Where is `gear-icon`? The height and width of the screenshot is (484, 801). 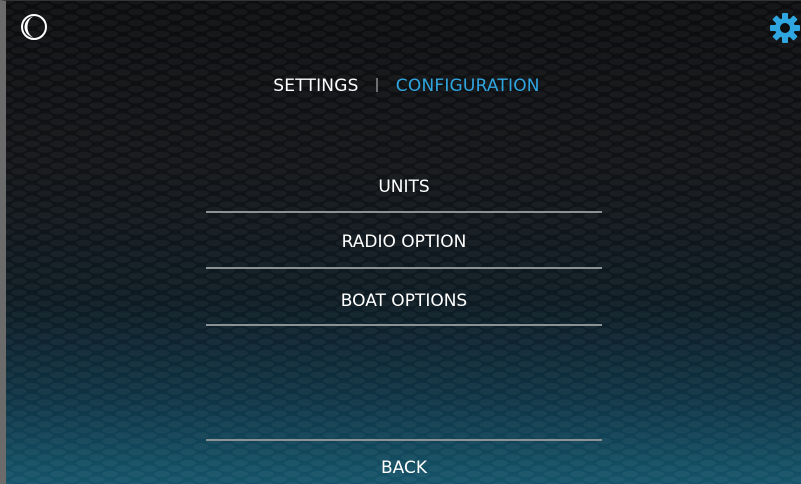 gear-icon is located at coordinates (785, 28).